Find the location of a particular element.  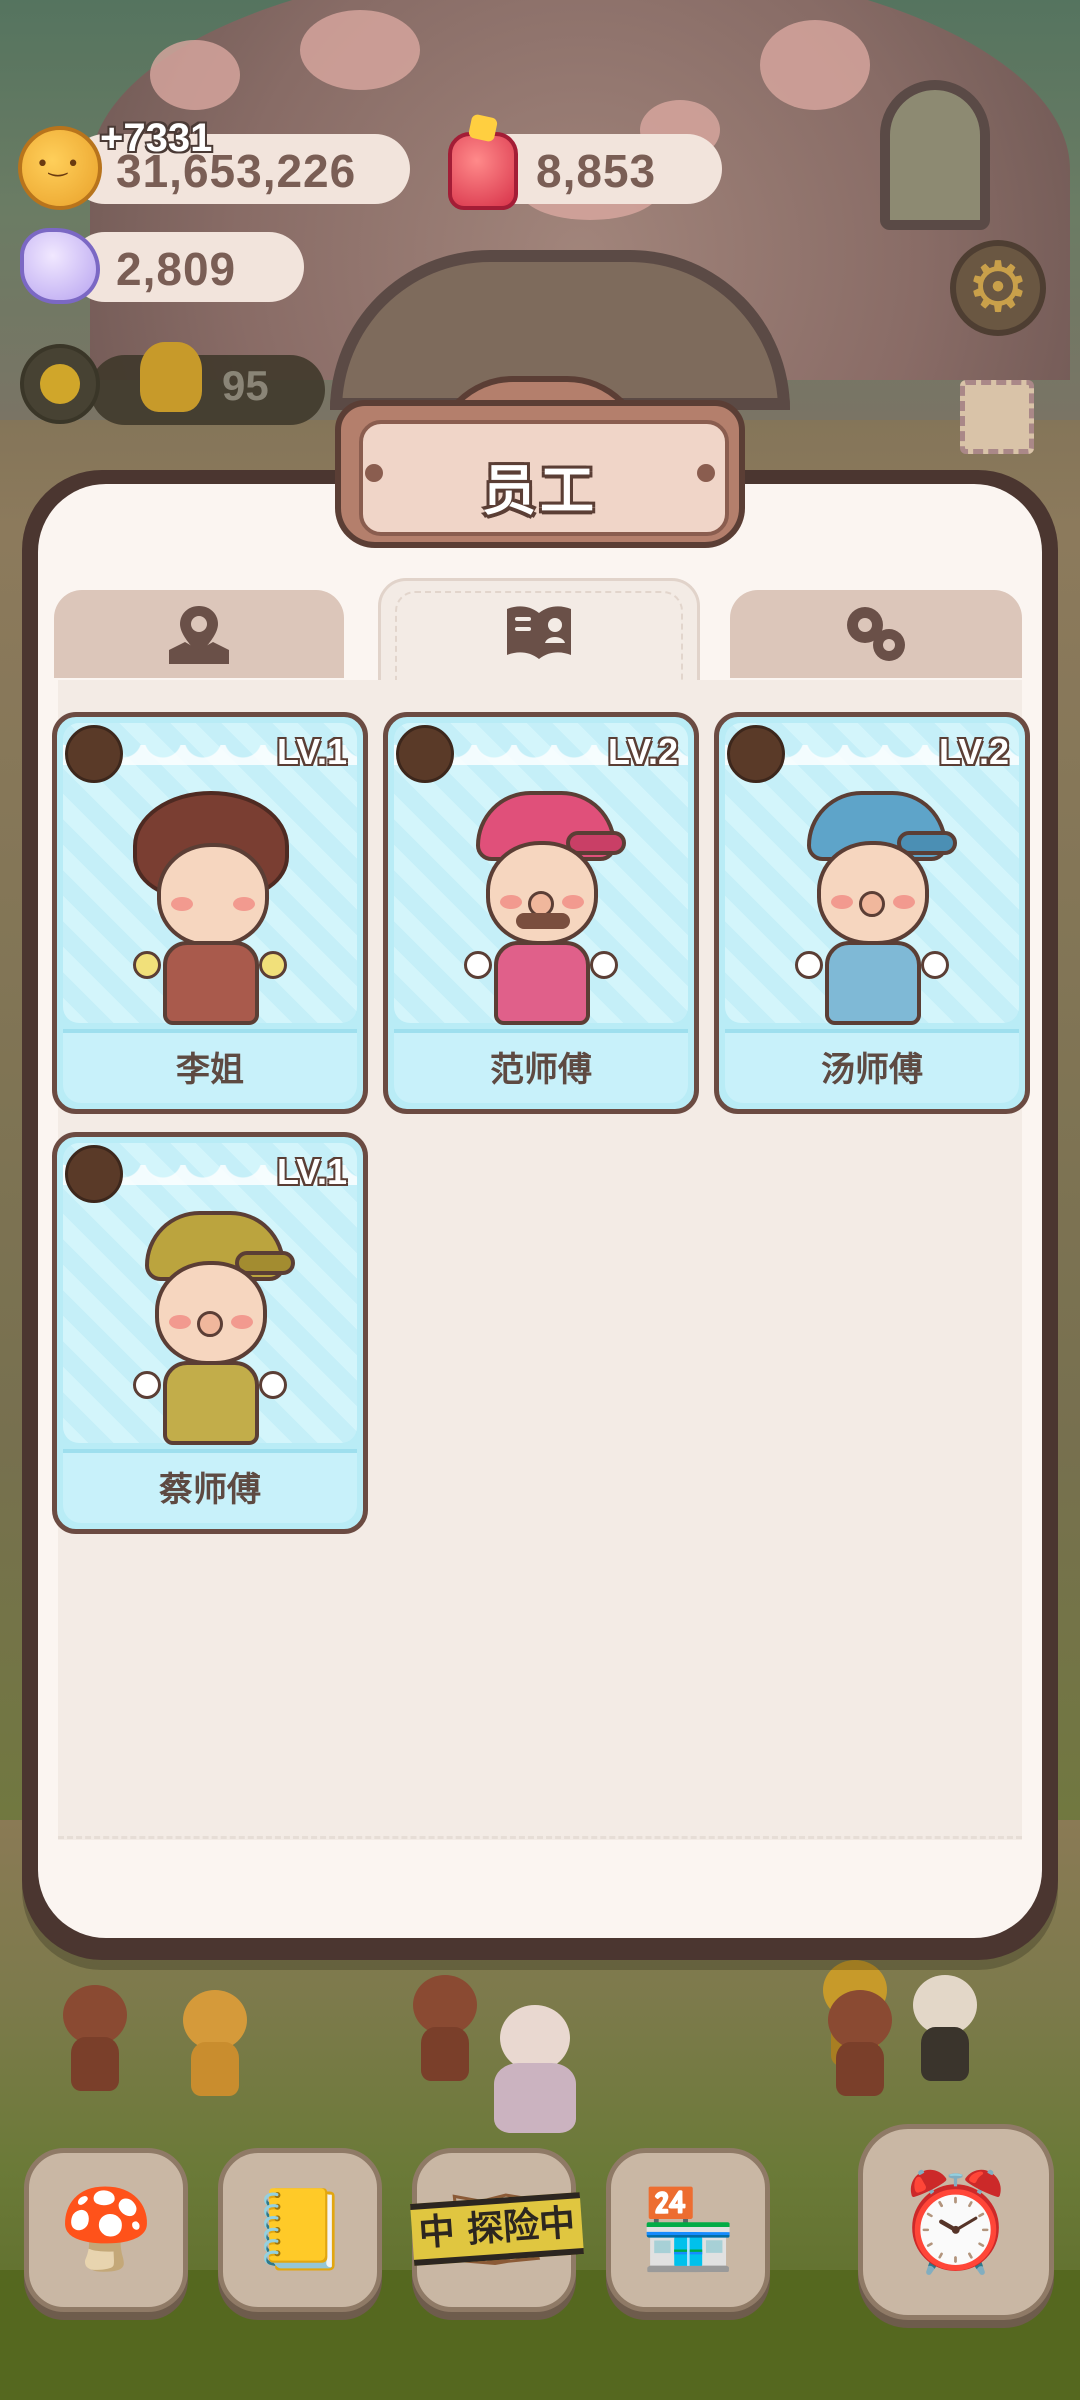

settings-gear-icon: ⚙ is located at coordinates (998, 288).